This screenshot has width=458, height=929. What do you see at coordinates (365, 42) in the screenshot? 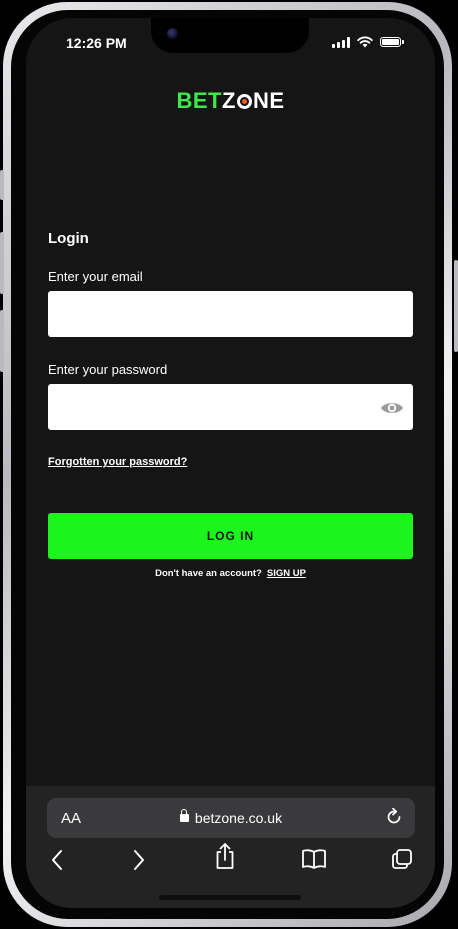
I see `wifi-icon` at bounding box center [365, 42].